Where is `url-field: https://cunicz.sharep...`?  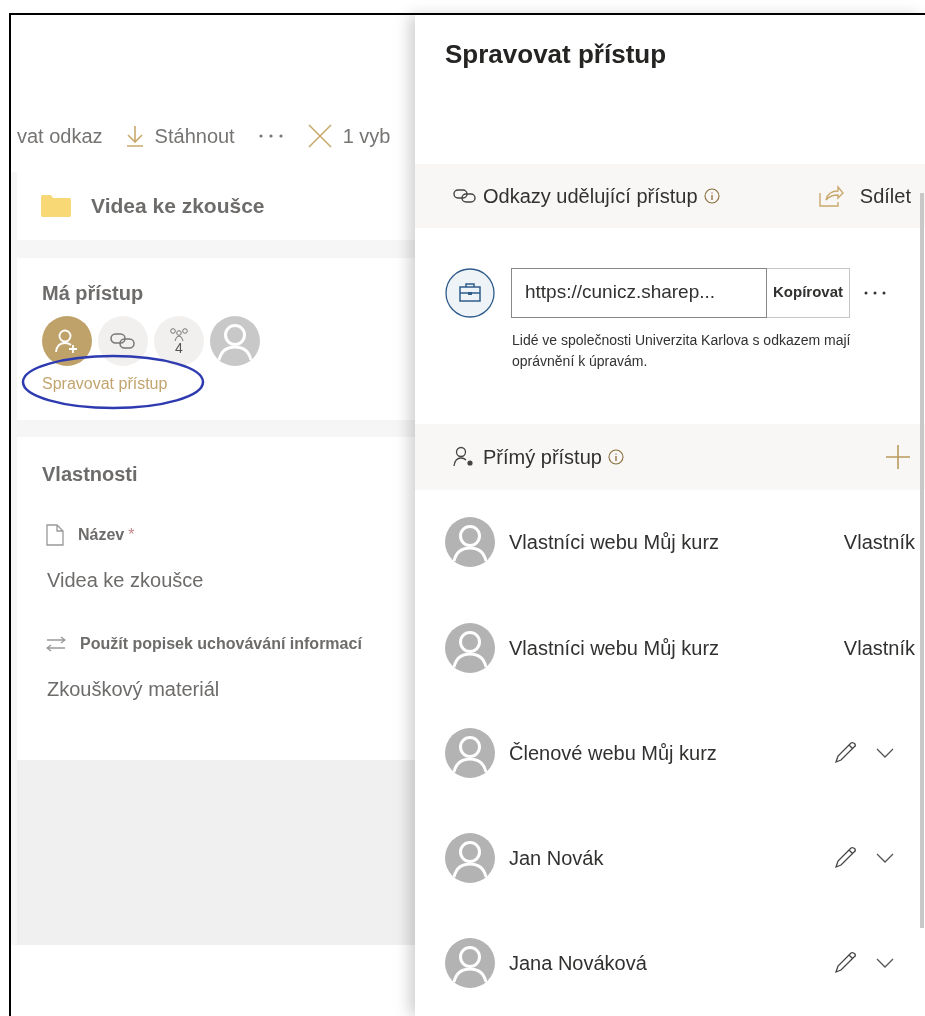 url-field: https://cunicz.sharep... is located at coordinates (639, 292).